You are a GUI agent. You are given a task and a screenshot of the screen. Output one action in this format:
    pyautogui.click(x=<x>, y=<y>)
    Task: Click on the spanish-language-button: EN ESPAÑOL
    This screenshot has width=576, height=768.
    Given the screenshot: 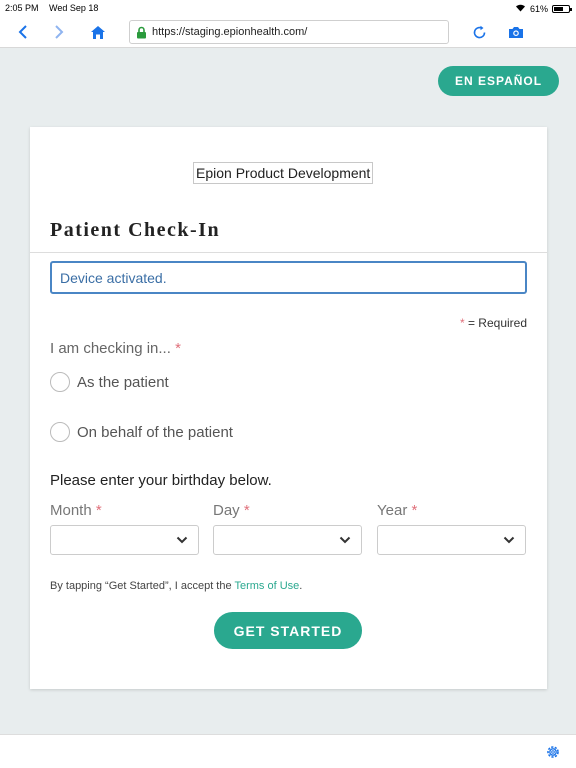 What is the action you would take?
    pyautogui.click(x=498, y=81)
    